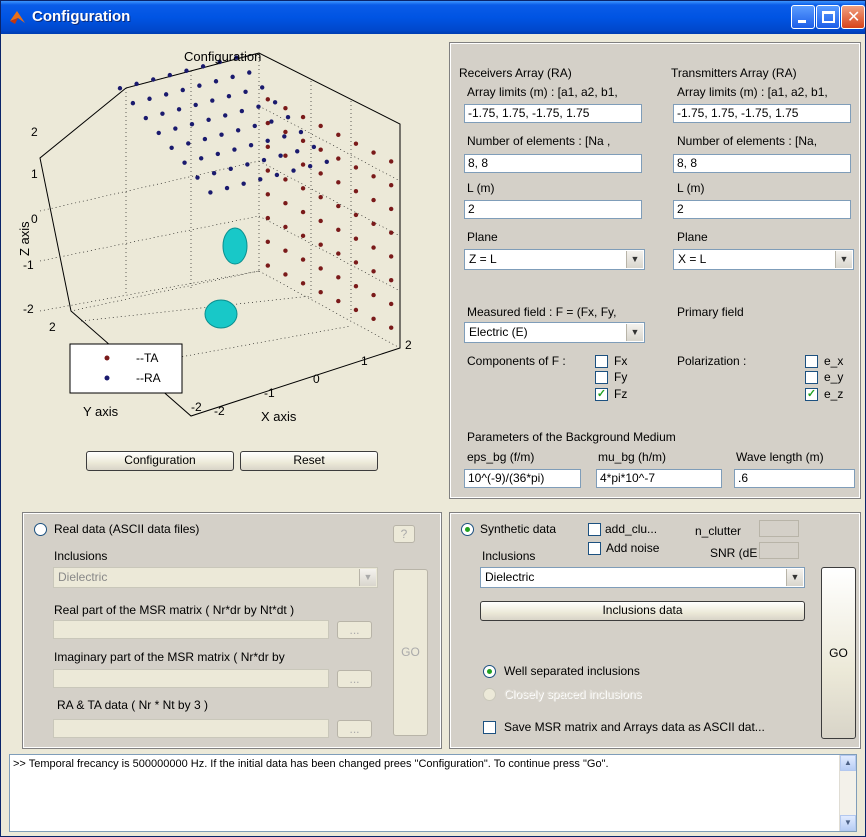  I want to click on measured-field-select: Electric (E) ▼, so click(554, 332).